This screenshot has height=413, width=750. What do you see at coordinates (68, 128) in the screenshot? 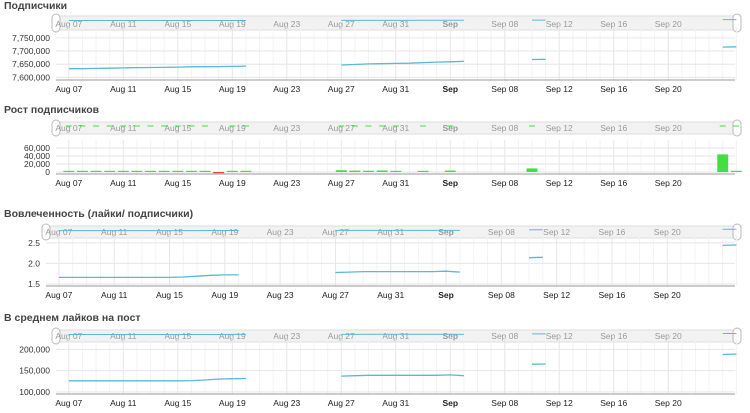
I see `navigator-tick-label: Aug 07` at bounding box center [68, 128].